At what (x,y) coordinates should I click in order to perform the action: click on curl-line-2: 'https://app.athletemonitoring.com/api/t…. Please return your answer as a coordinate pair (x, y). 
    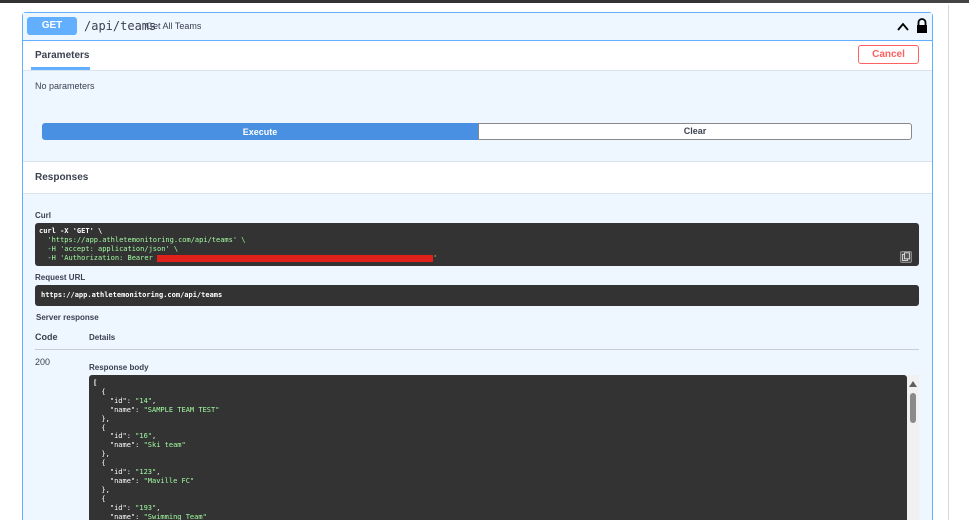
    Looking at the image, I should click on (142, 240).